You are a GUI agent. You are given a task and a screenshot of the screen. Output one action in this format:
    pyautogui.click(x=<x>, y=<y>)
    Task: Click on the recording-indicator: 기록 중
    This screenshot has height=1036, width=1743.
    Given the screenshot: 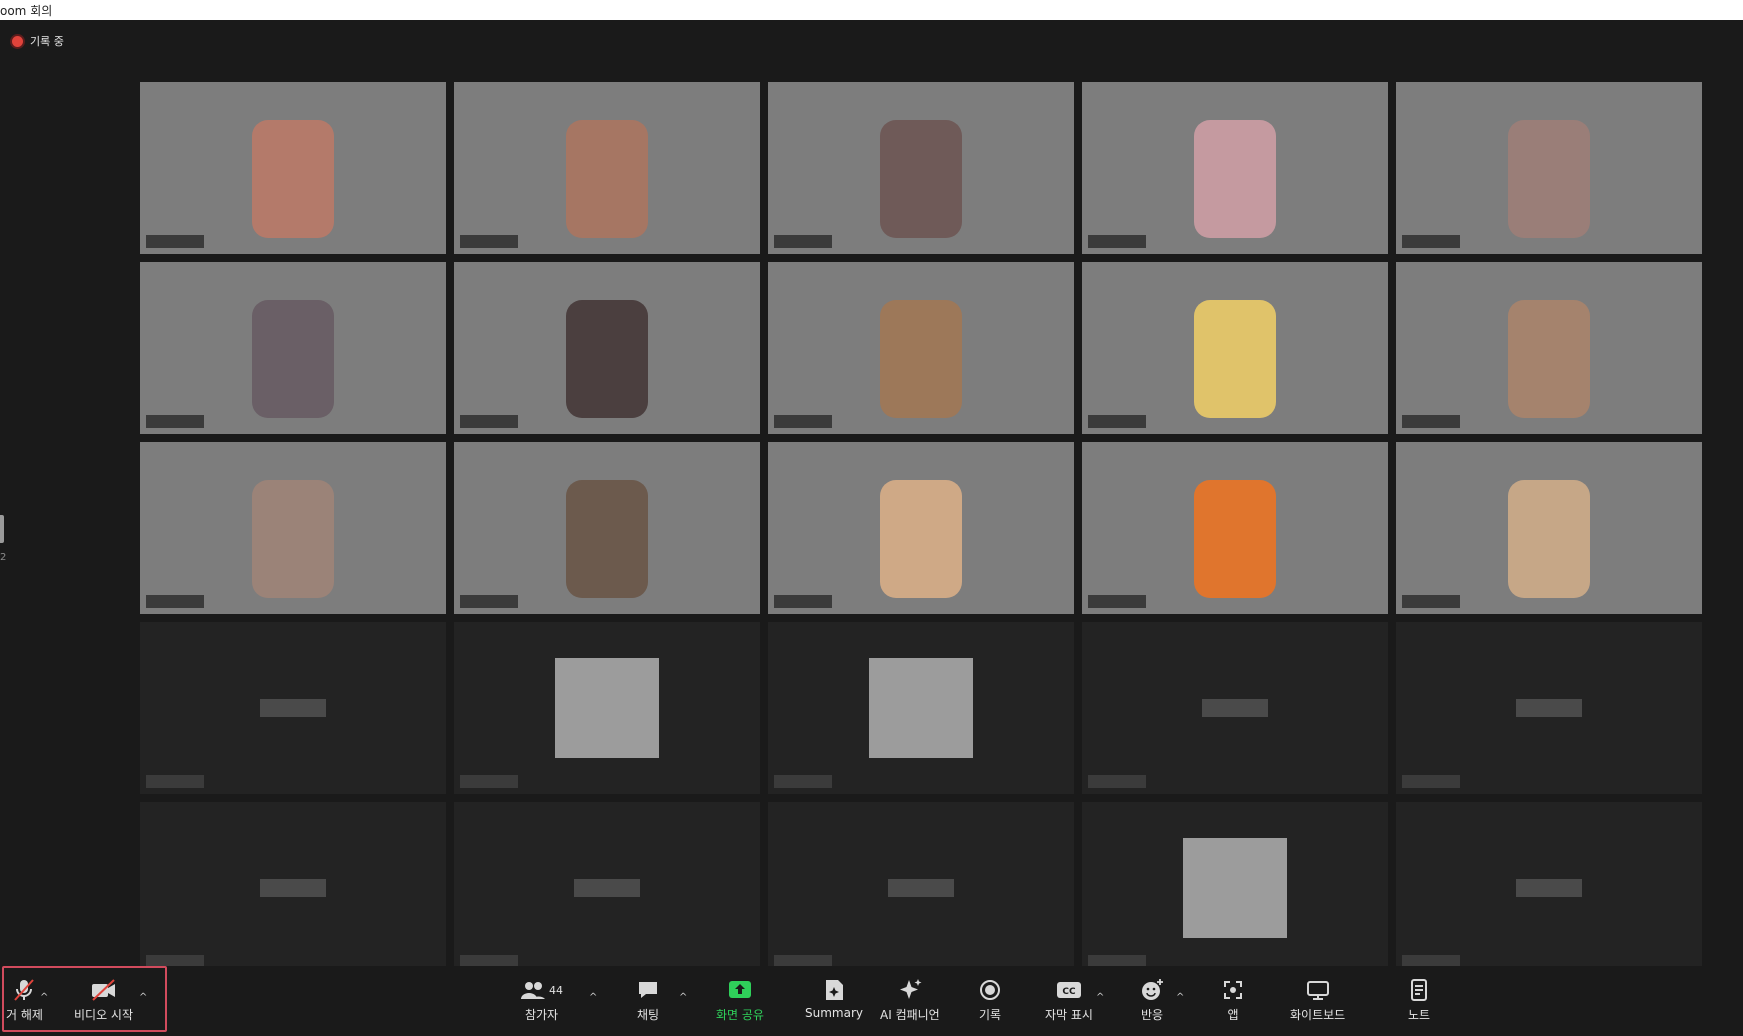 What is the action you would take?
    pyautogui.click(x=38, y=41)
    